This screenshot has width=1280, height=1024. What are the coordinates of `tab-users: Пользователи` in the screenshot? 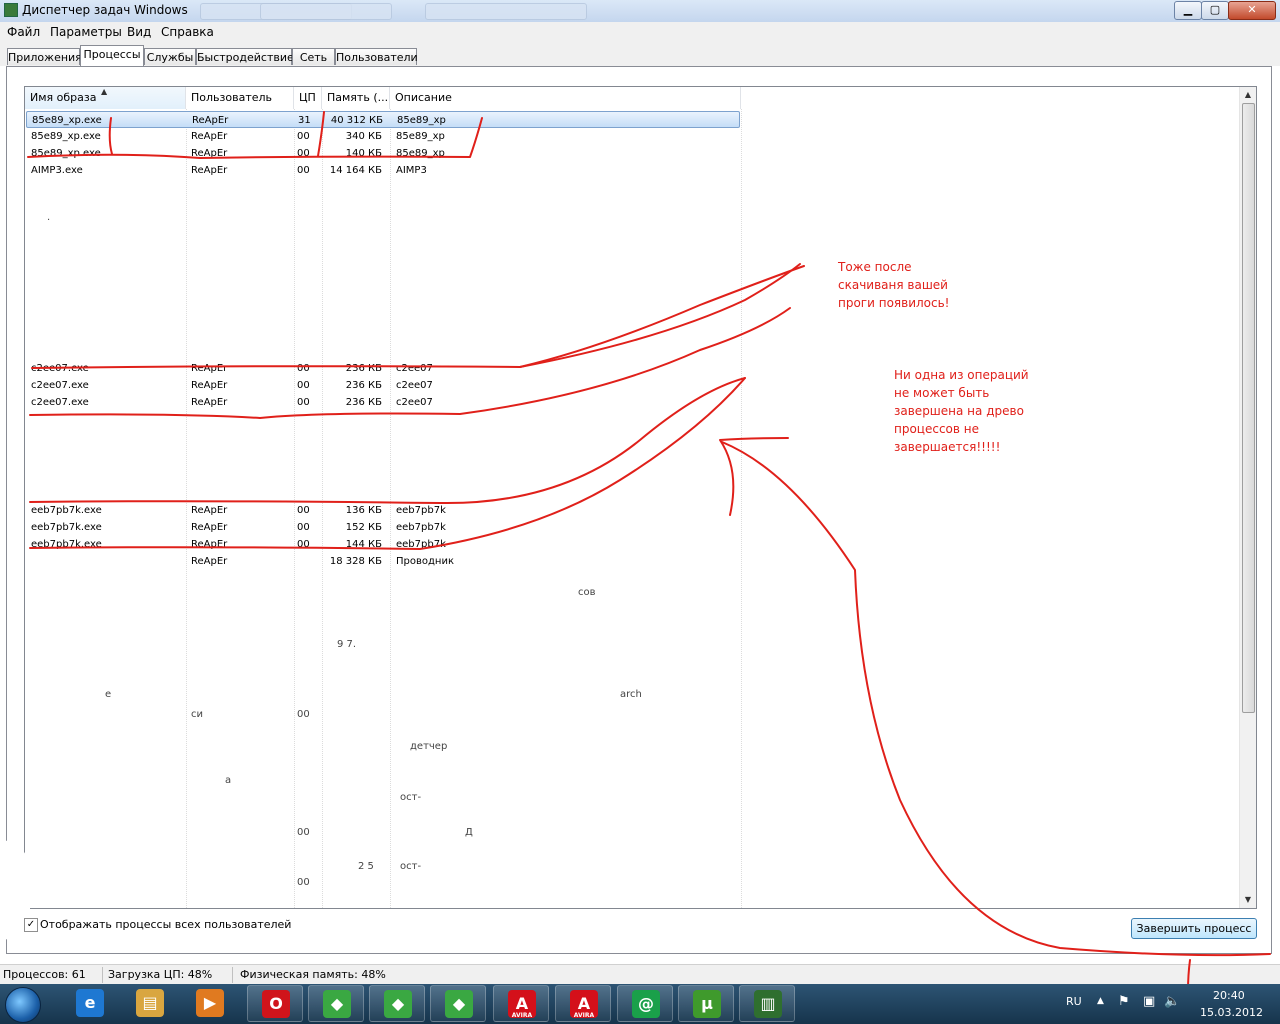 It's located at (376, 56).